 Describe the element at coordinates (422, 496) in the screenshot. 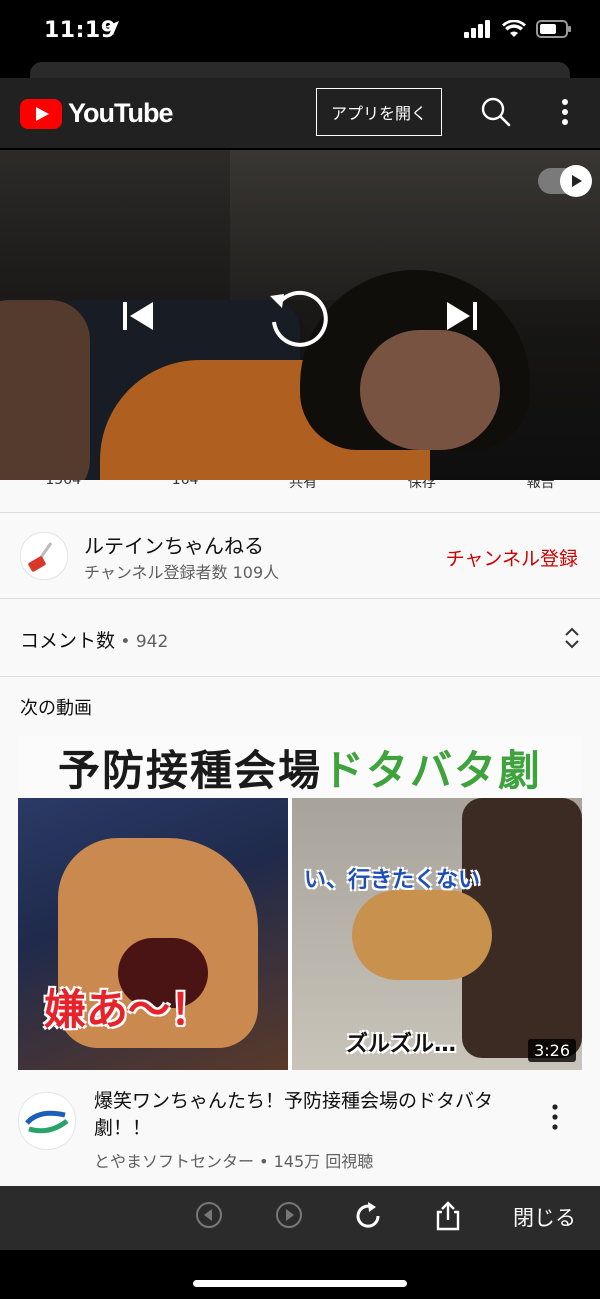

I see `save-action: 保存` at that location.